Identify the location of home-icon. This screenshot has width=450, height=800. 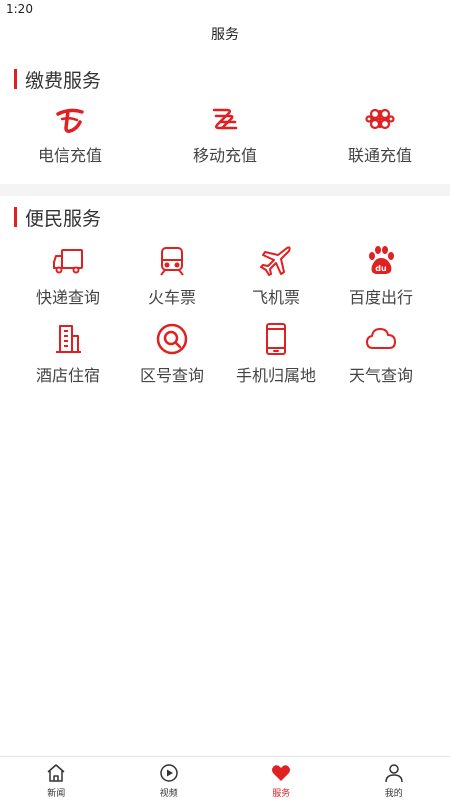
(56, 773).